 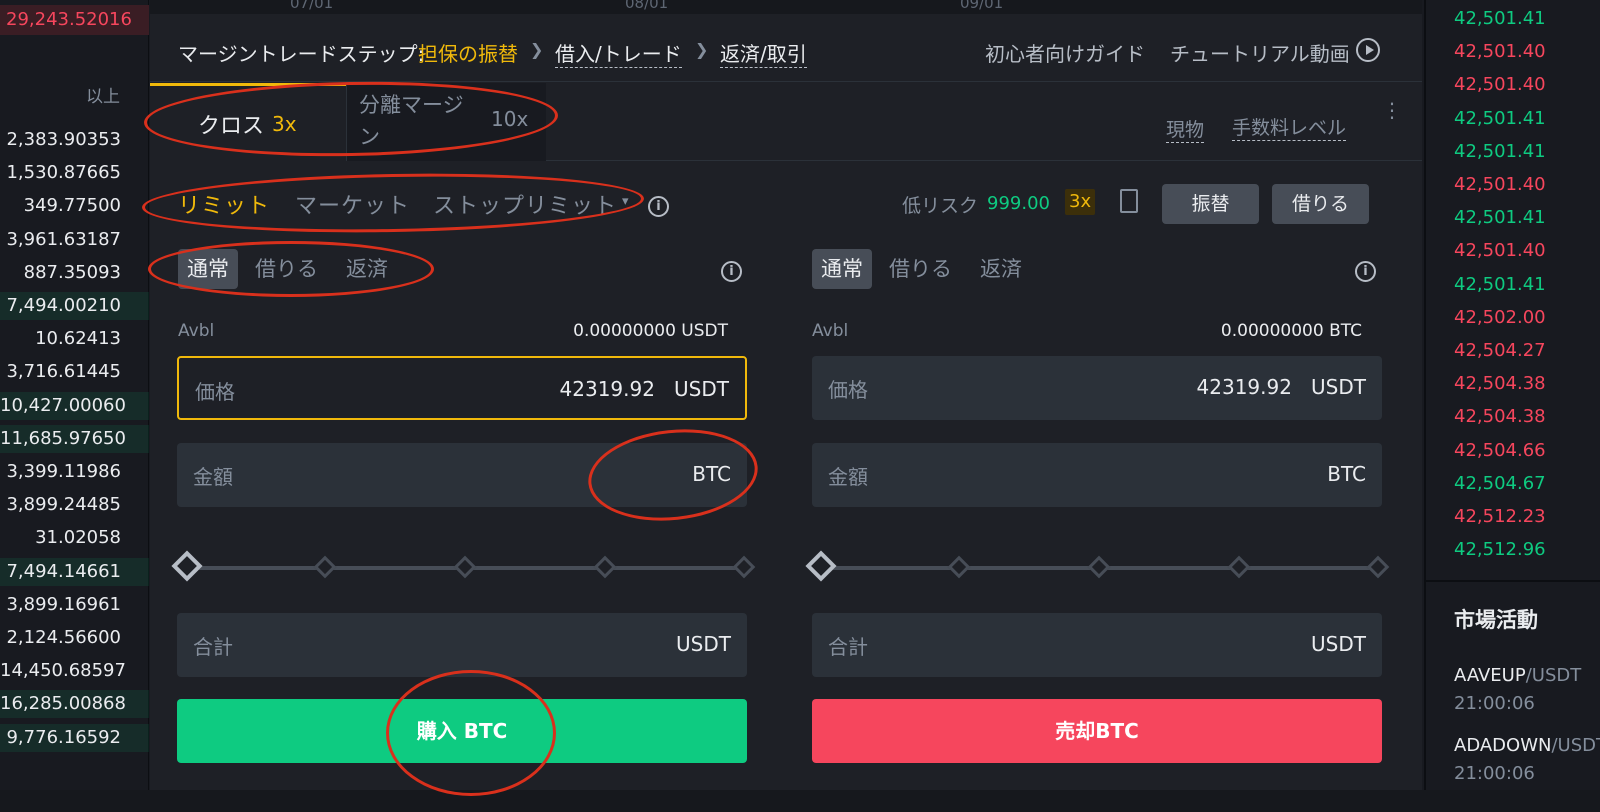 What do you see at coordinates (1500, 450) in the screenshot?
I see `trade-price: 42,504.66` at bounding box center [1500, 450].